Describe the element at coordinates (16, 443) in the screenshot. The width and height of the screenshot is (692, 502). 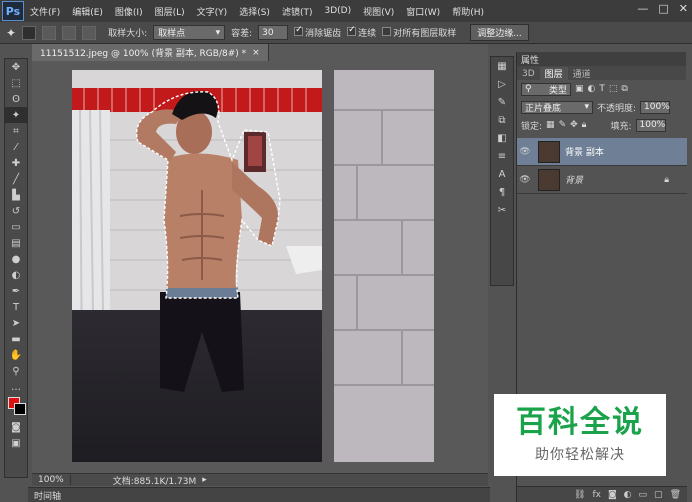
I see `screen-mode-icon: ▣` at that location.